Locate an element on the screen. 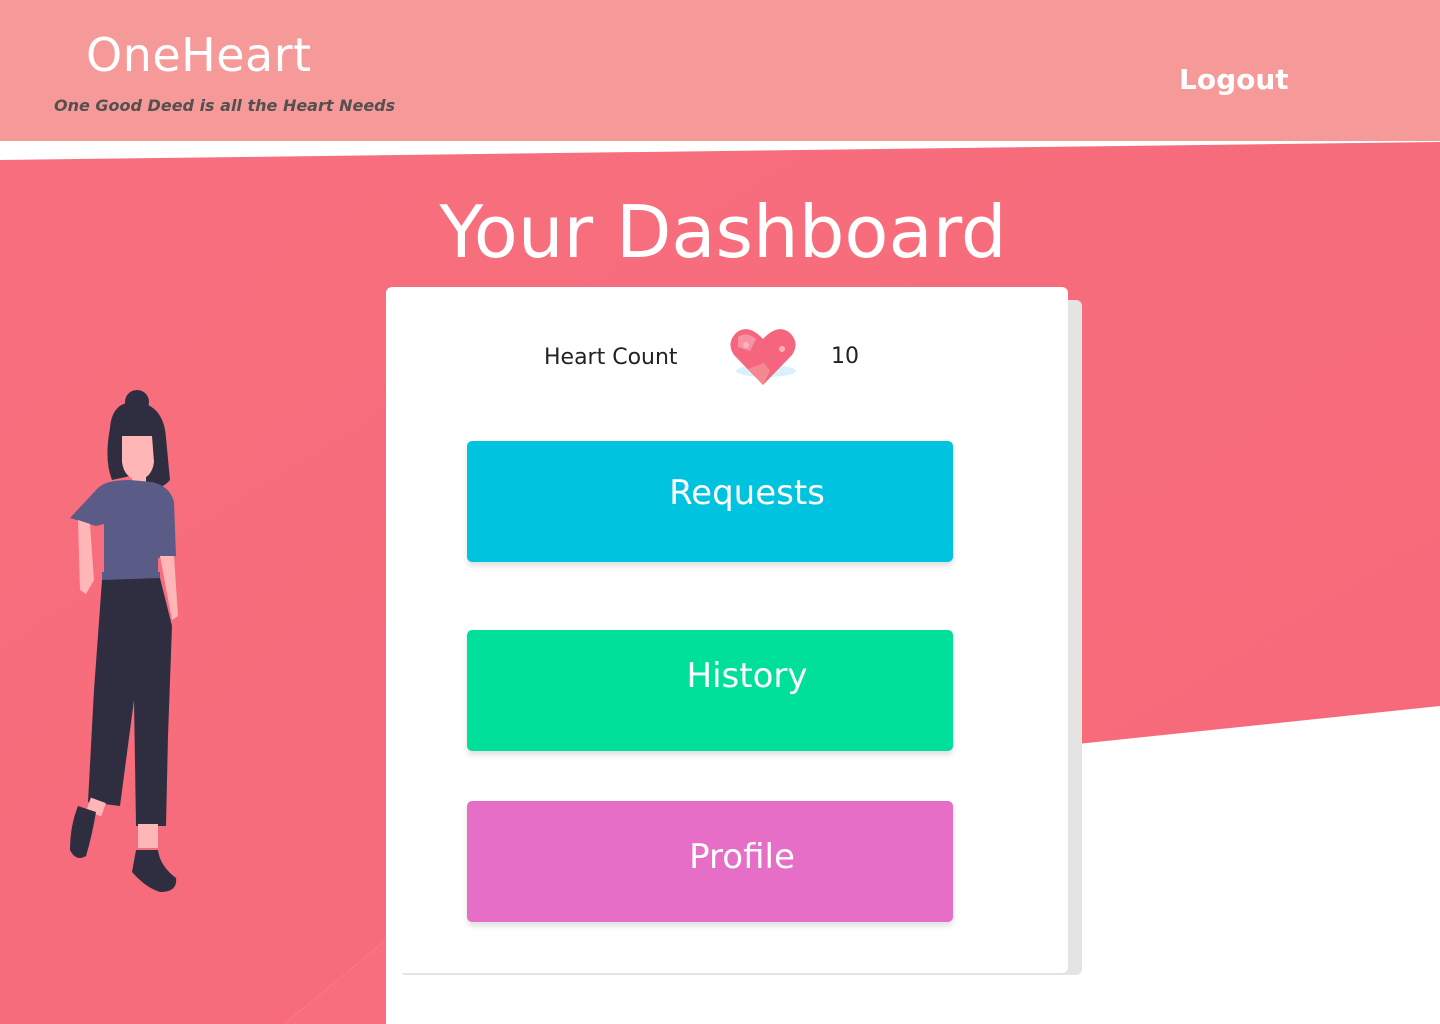 This screenshot has width=1440, height=1024. profile-button: Profile is located at coordinates (710, 861).